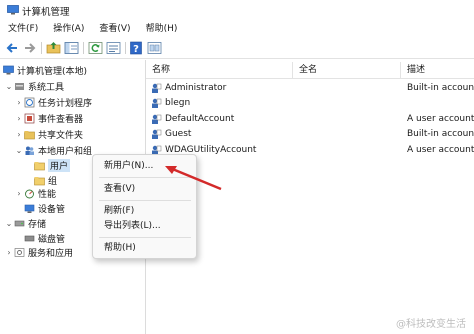 The image size is (474, 334). I want to click on toolbar: ?, so click(237, 49).